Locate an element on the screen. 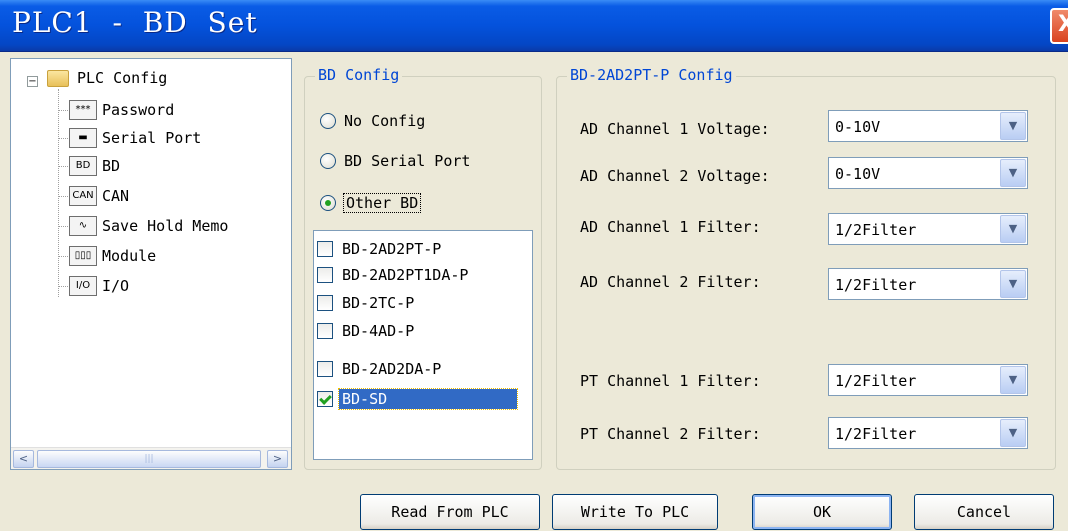  tree-item-can: CAN CAN is located at coordinates (99, 196).